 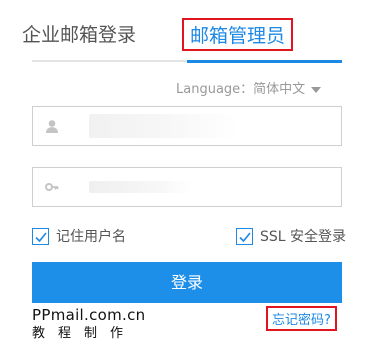 What do you see at coordinates (279, 89) in the screenshot?
I see `language-value: 简体中文` at bounding box center [279, 89].